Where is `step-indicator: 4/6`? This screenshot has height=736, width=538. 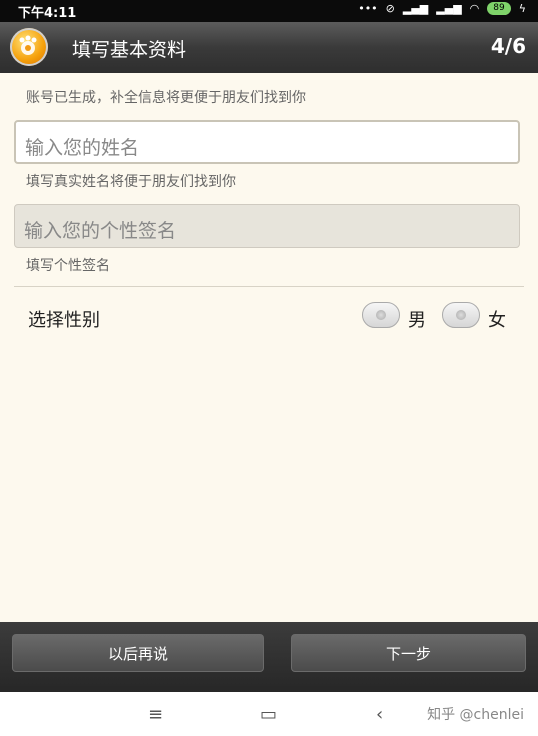 step-indicator: 4/6 is located at coordinates (508, 46).